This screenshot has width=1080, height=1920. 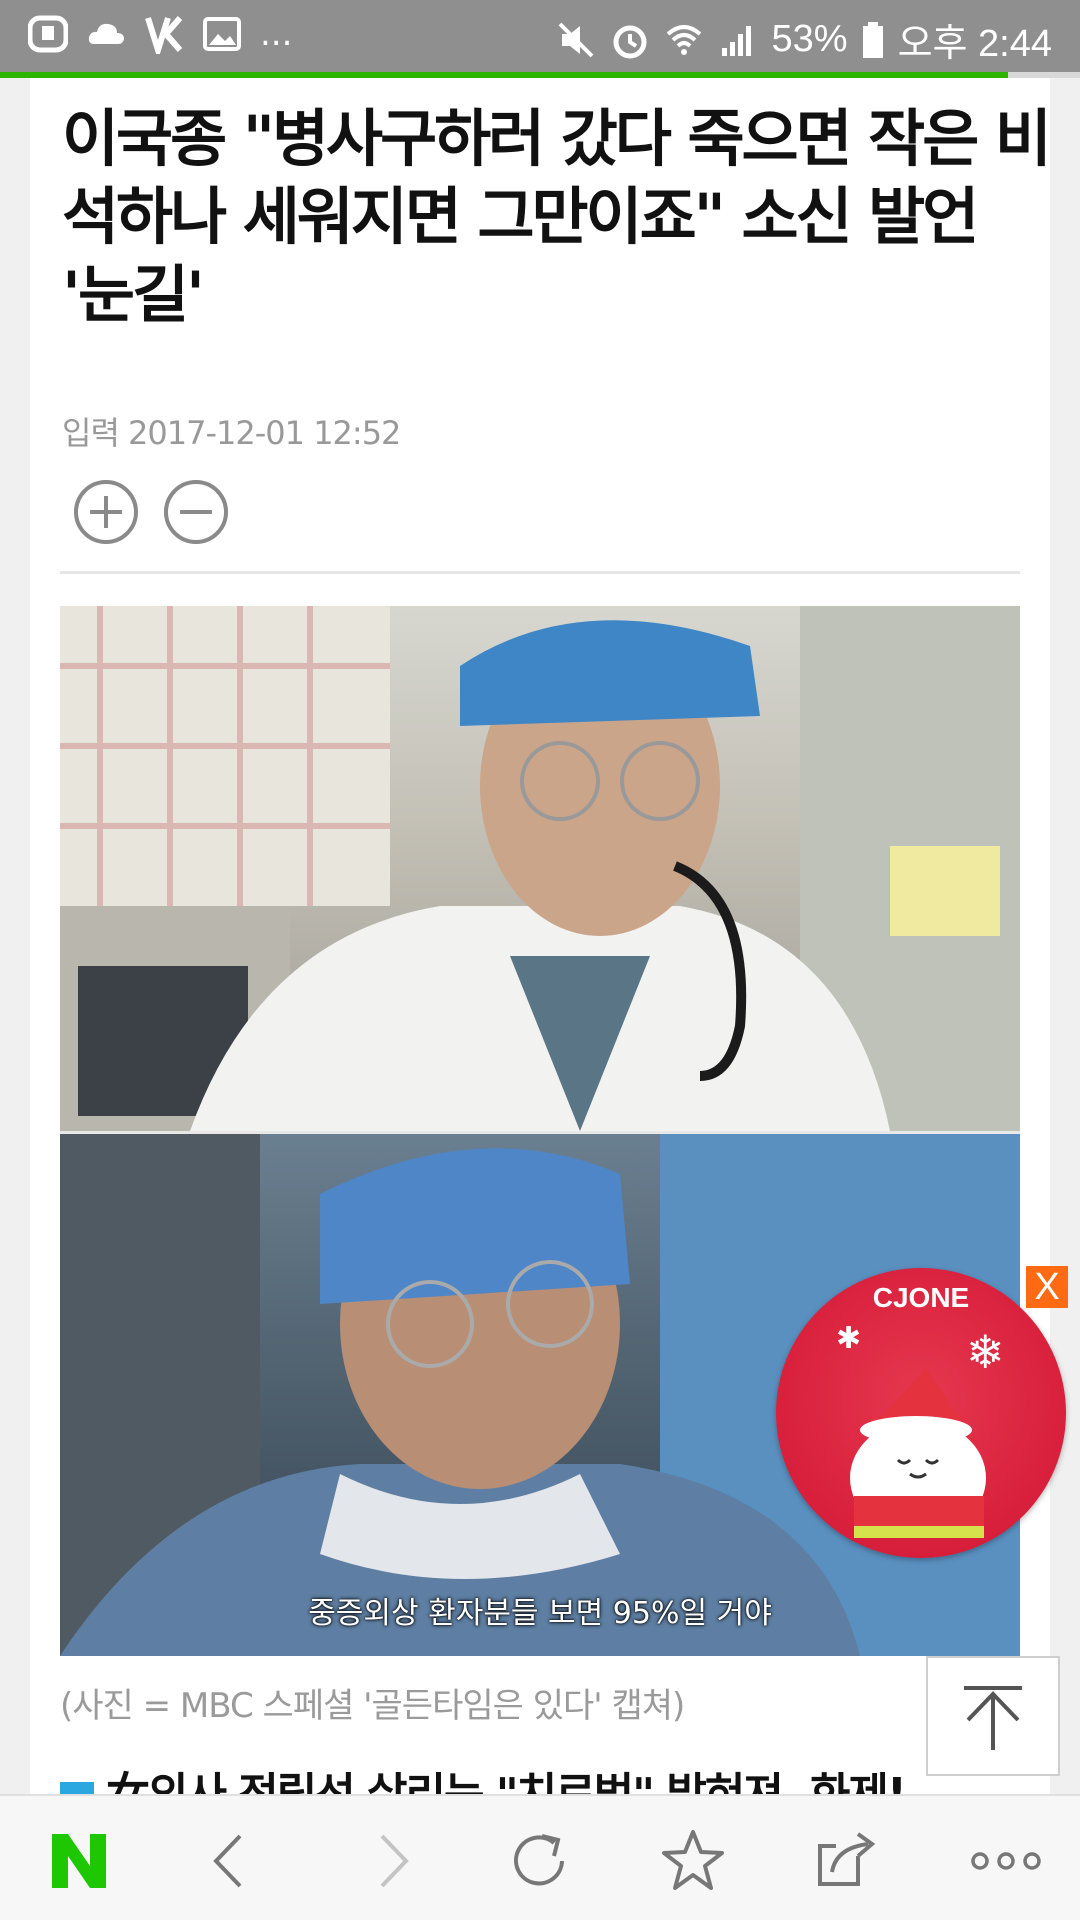 I want to click on status-bar: ... 53% 오후 2:44, so click(x=540, y=36).